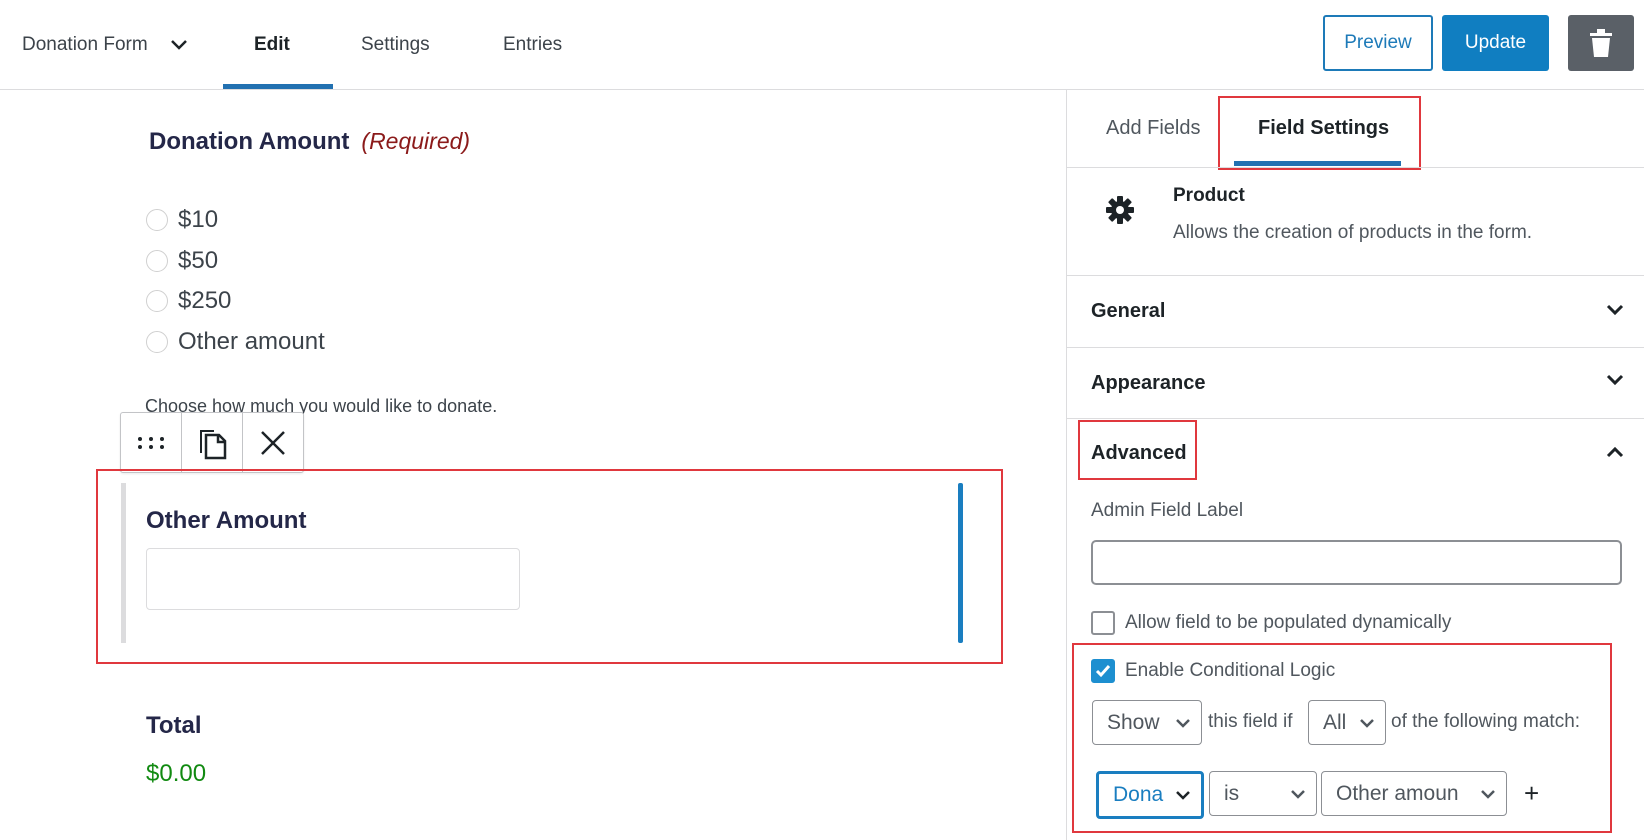 The height and width of the screenshot is (840, 1644). I want to click on select-value: is, so click(1232, 793).